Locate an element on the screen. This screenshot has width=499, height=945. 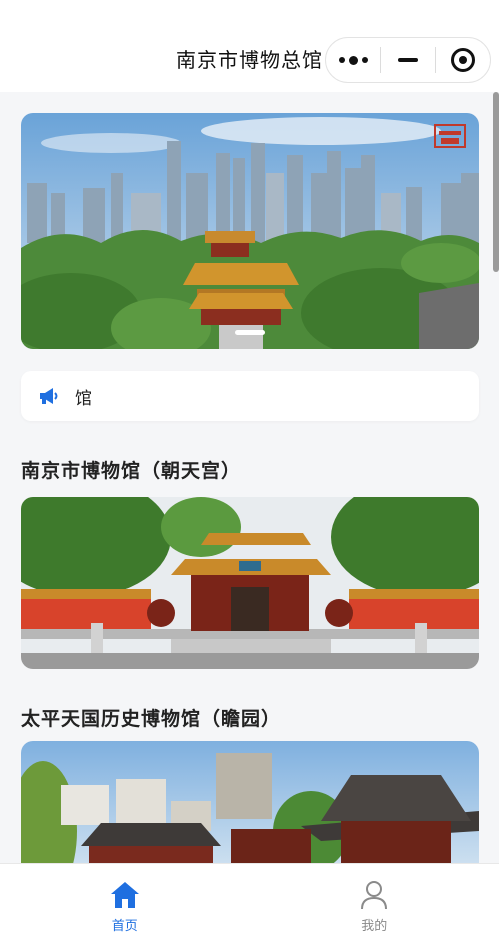
carousel-indicator is located at coordinates (250, 332).